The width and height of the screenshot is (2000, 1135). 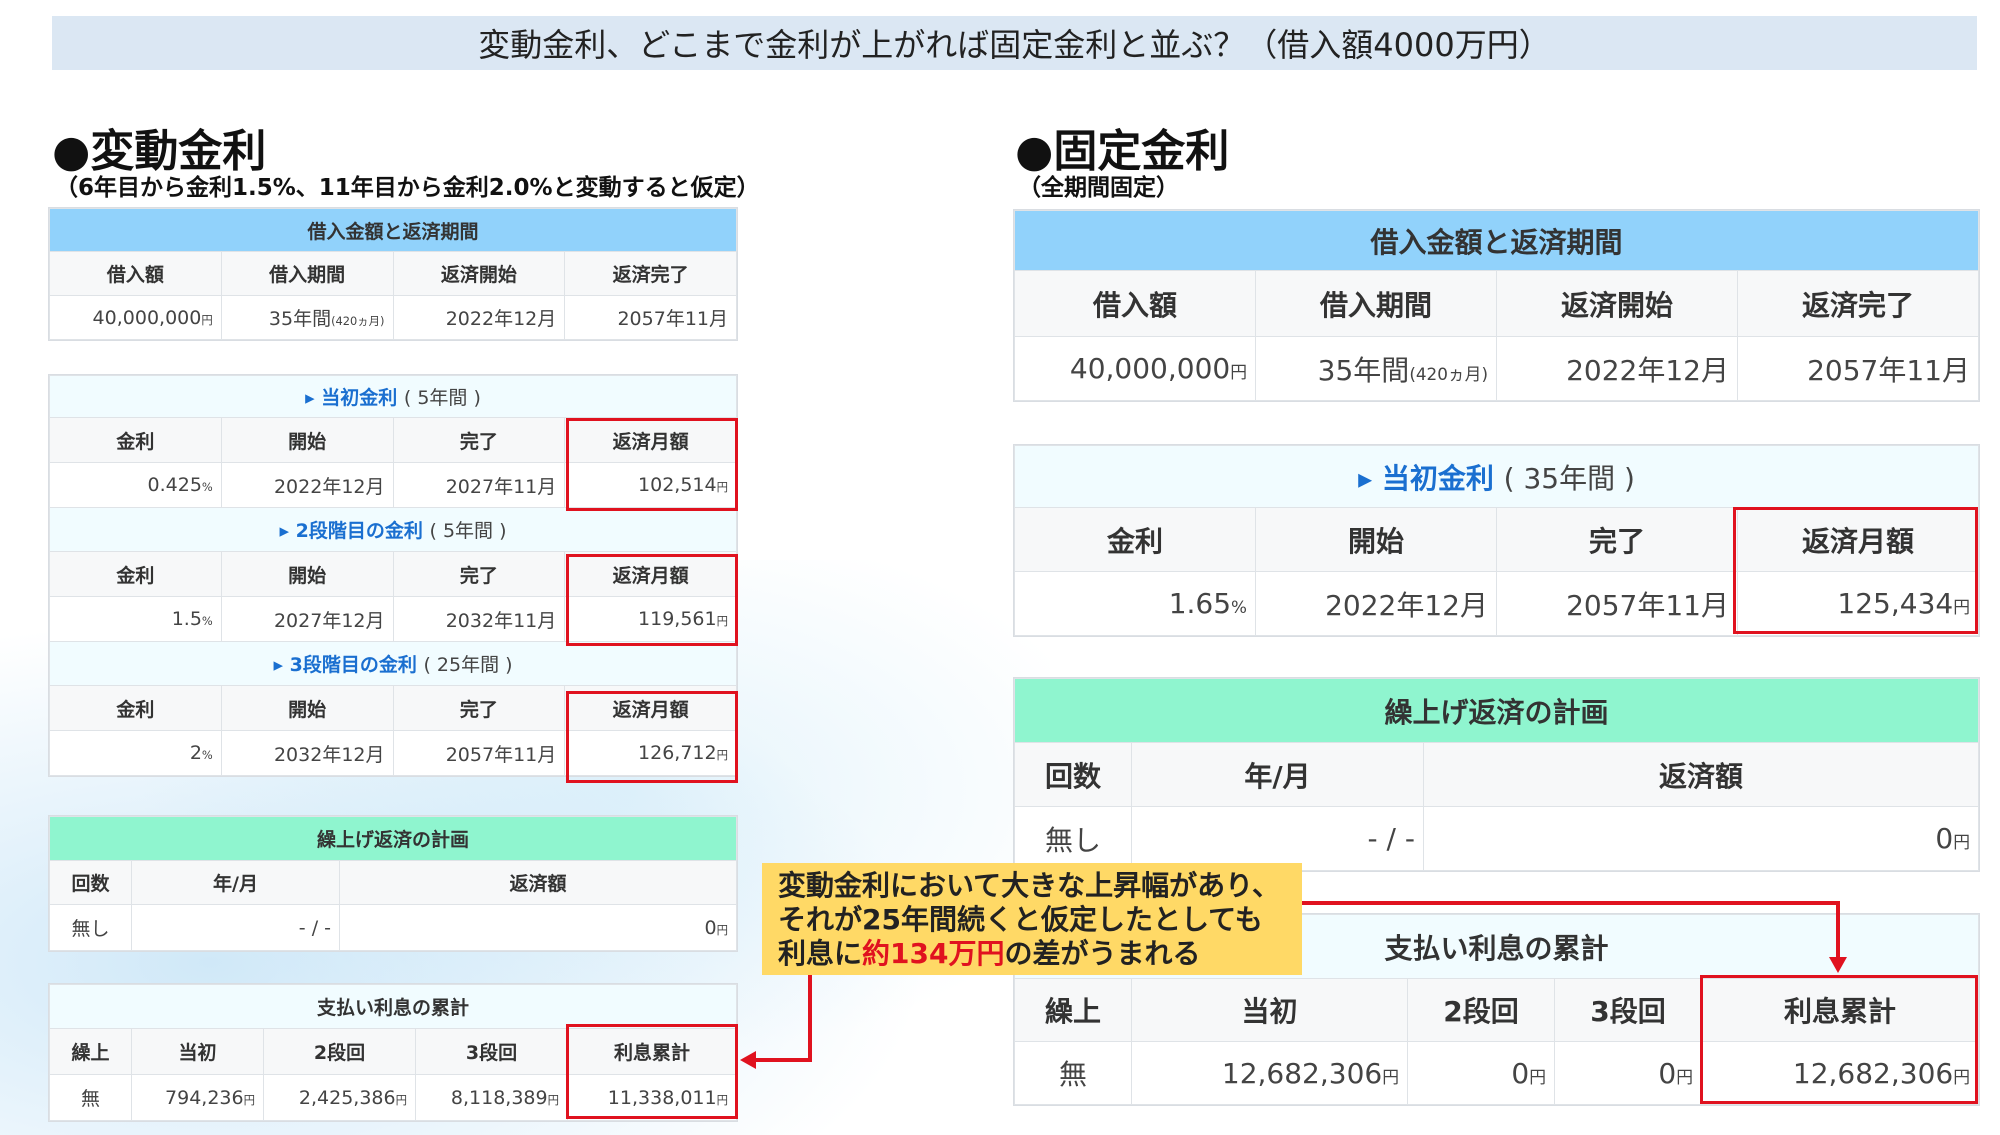 What do you see at coordinates (748, 1060) in the screenshot?
I see `arrow-head-left` at bounding box center [748, 1060].